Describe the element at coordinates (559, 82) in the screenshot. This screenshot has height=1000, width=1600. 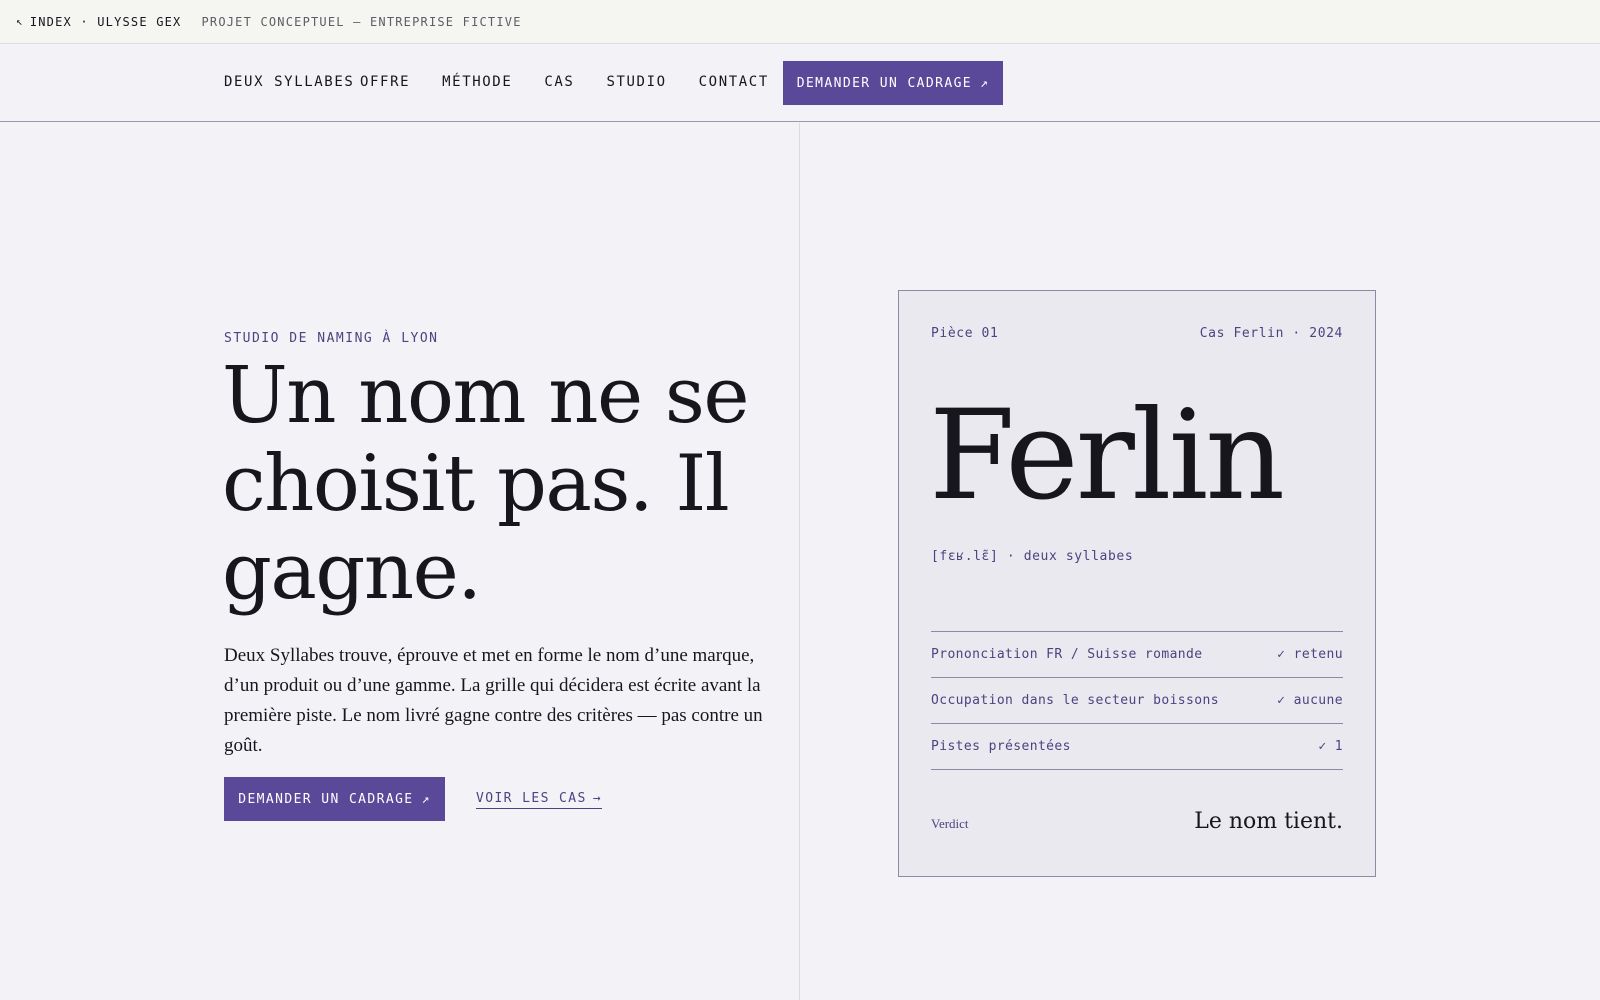
I see `nav-link-cas: CAS` at that location.